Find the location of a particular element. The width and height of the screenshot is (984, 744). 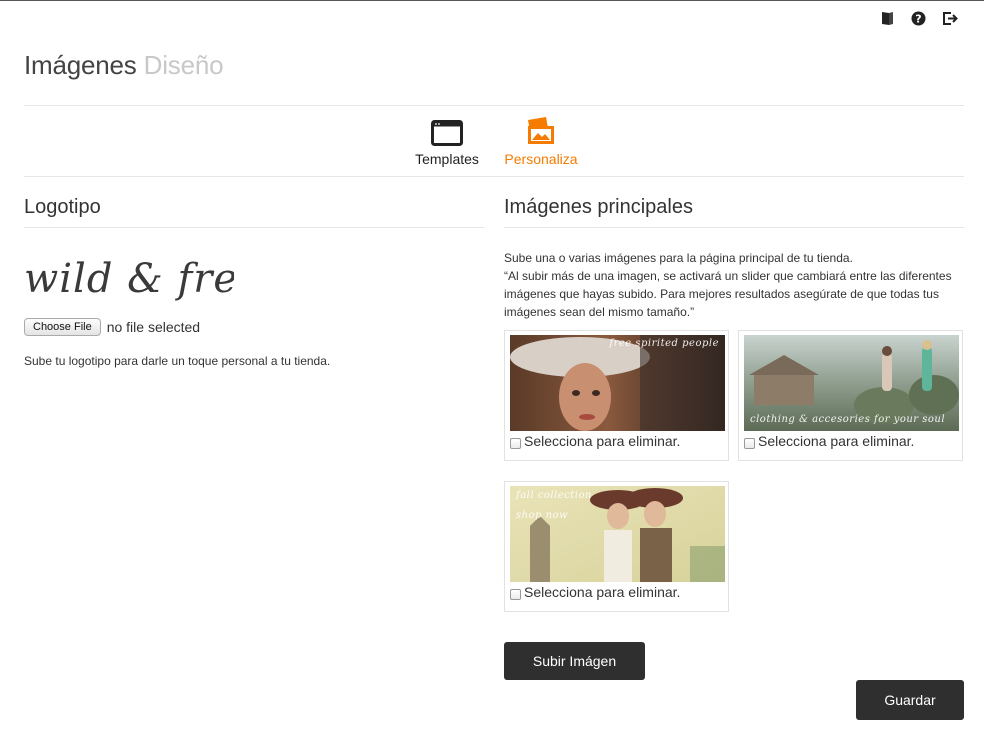

browser-window-icon is located at coordinates (447, 131).